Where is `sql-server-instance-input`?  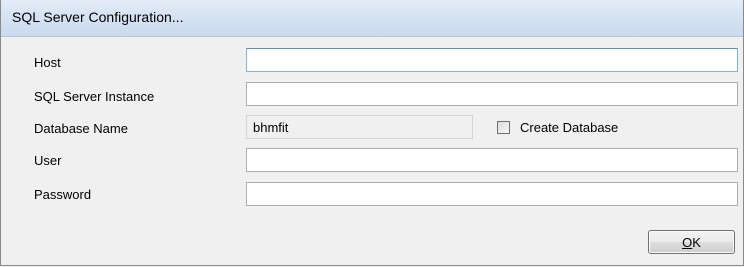 sql-server-instance-input is located at coordinates (492, 94).